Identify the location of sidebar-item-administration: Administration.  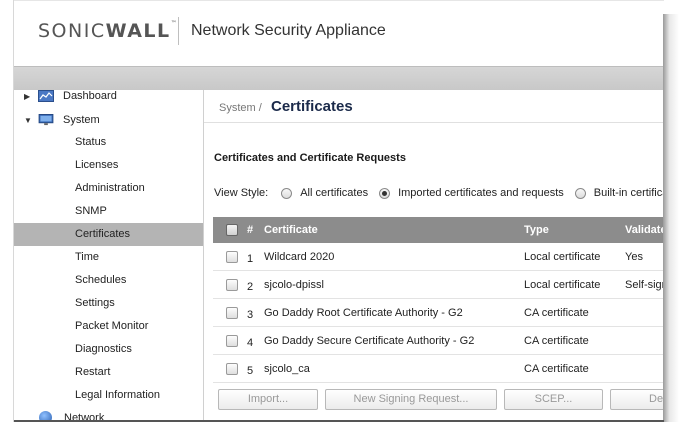
(108, 188).